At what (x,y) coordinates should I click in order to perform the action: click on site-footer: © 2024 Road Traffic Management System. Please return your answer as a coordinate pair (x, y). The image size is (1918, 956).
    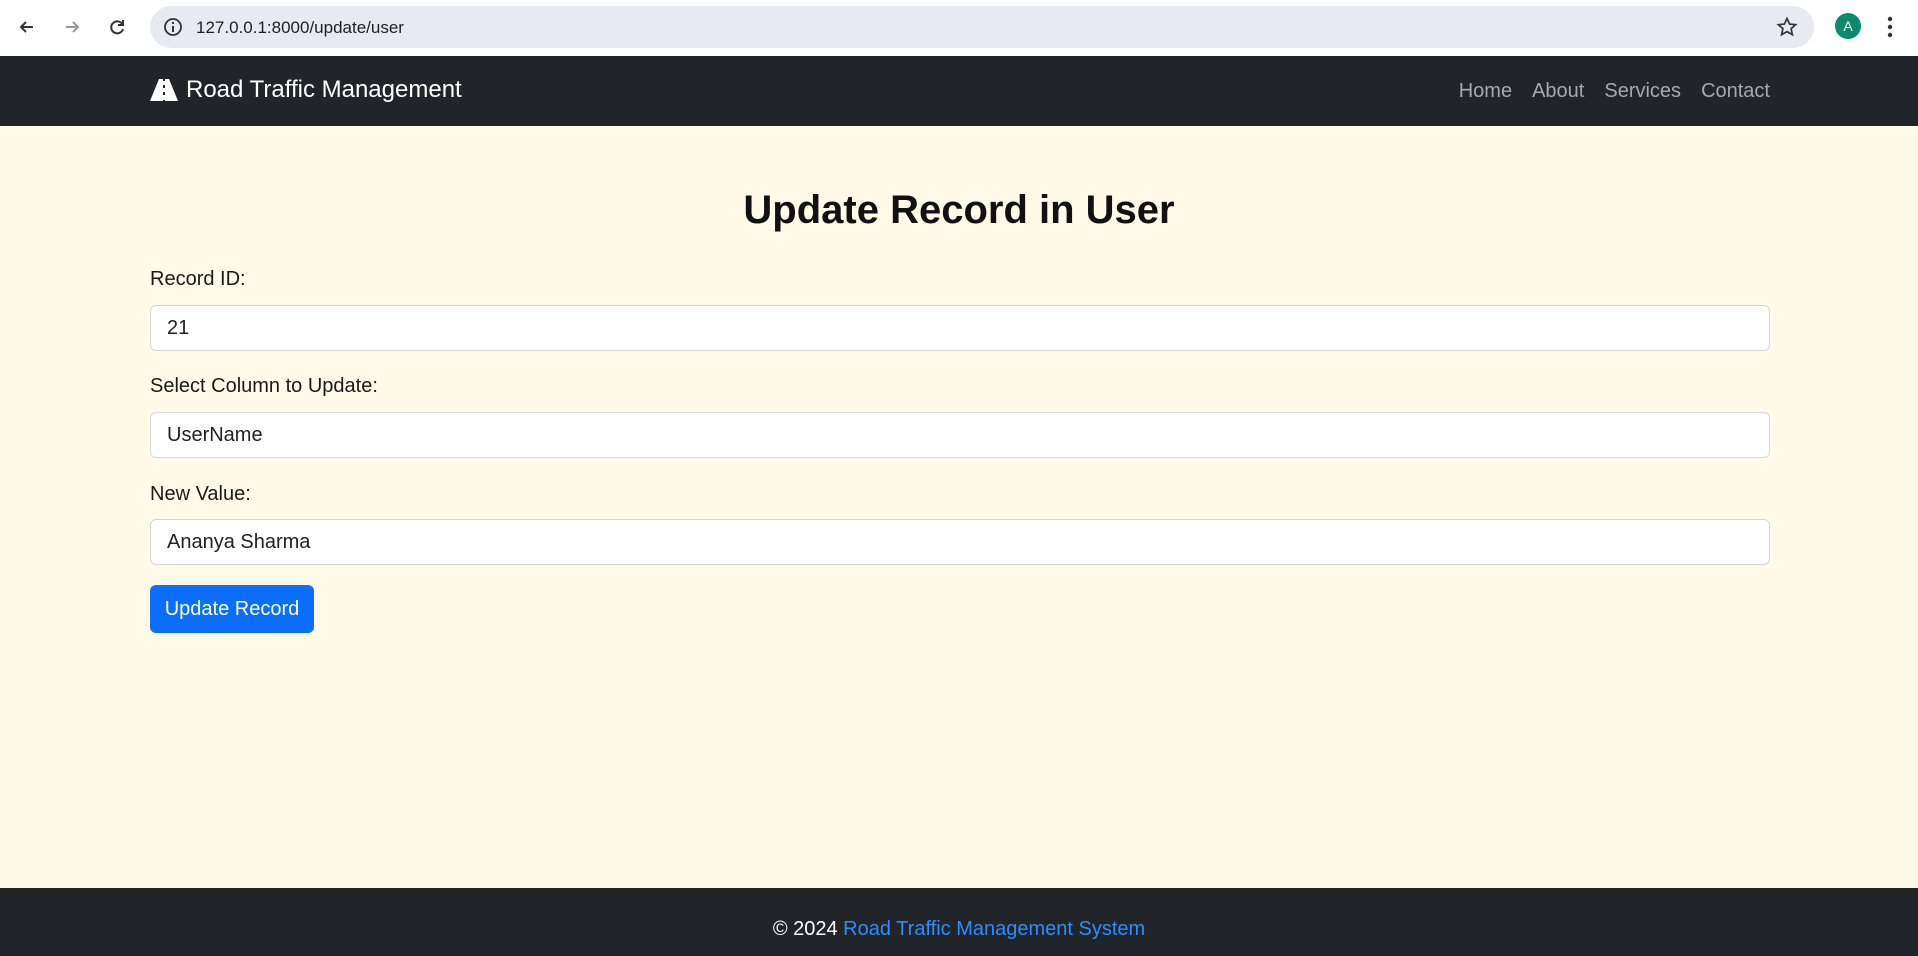
    Looking at the image, I should click on (959, 922).